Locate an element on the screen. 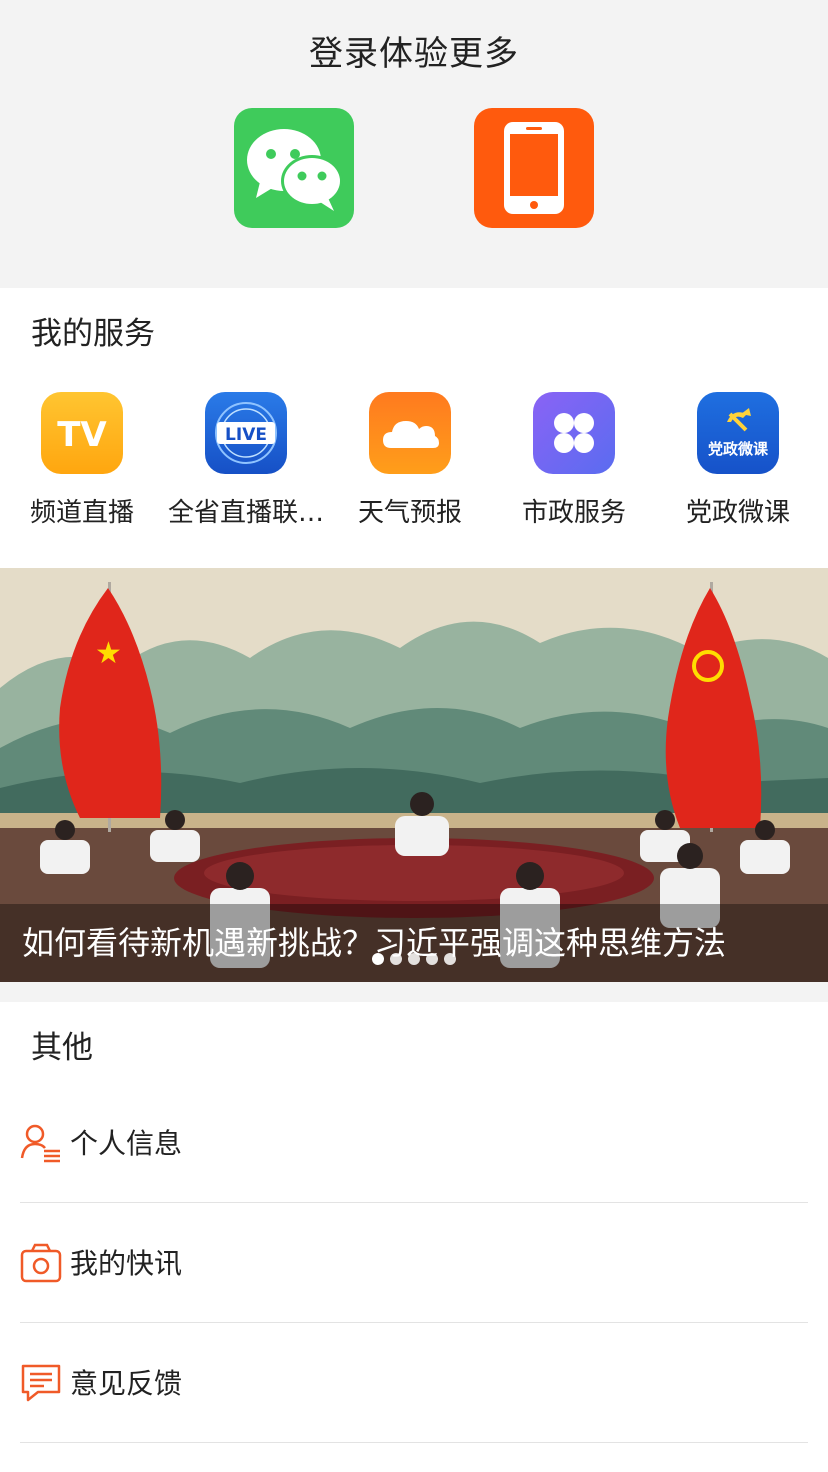 This screenshot has width=828, height=1472. service-channel-live: TV 频道直播 is located at coordinates (82, 460).